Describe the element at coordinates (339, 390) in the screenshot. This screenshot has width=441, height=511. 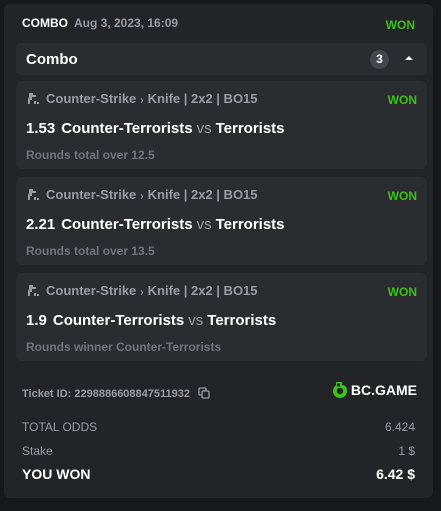
I see `bc-game-logo-icon` at that location.